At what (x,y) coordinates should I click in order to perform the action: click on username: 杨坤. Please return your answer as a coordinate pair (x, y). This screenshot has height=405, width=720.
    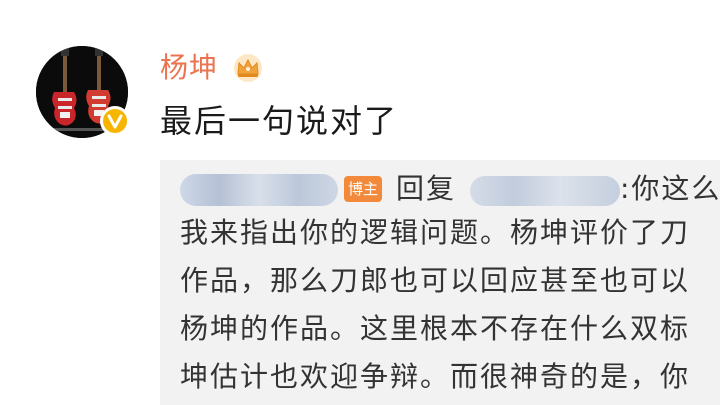
    Looking at the image, I should click on (189, 68).